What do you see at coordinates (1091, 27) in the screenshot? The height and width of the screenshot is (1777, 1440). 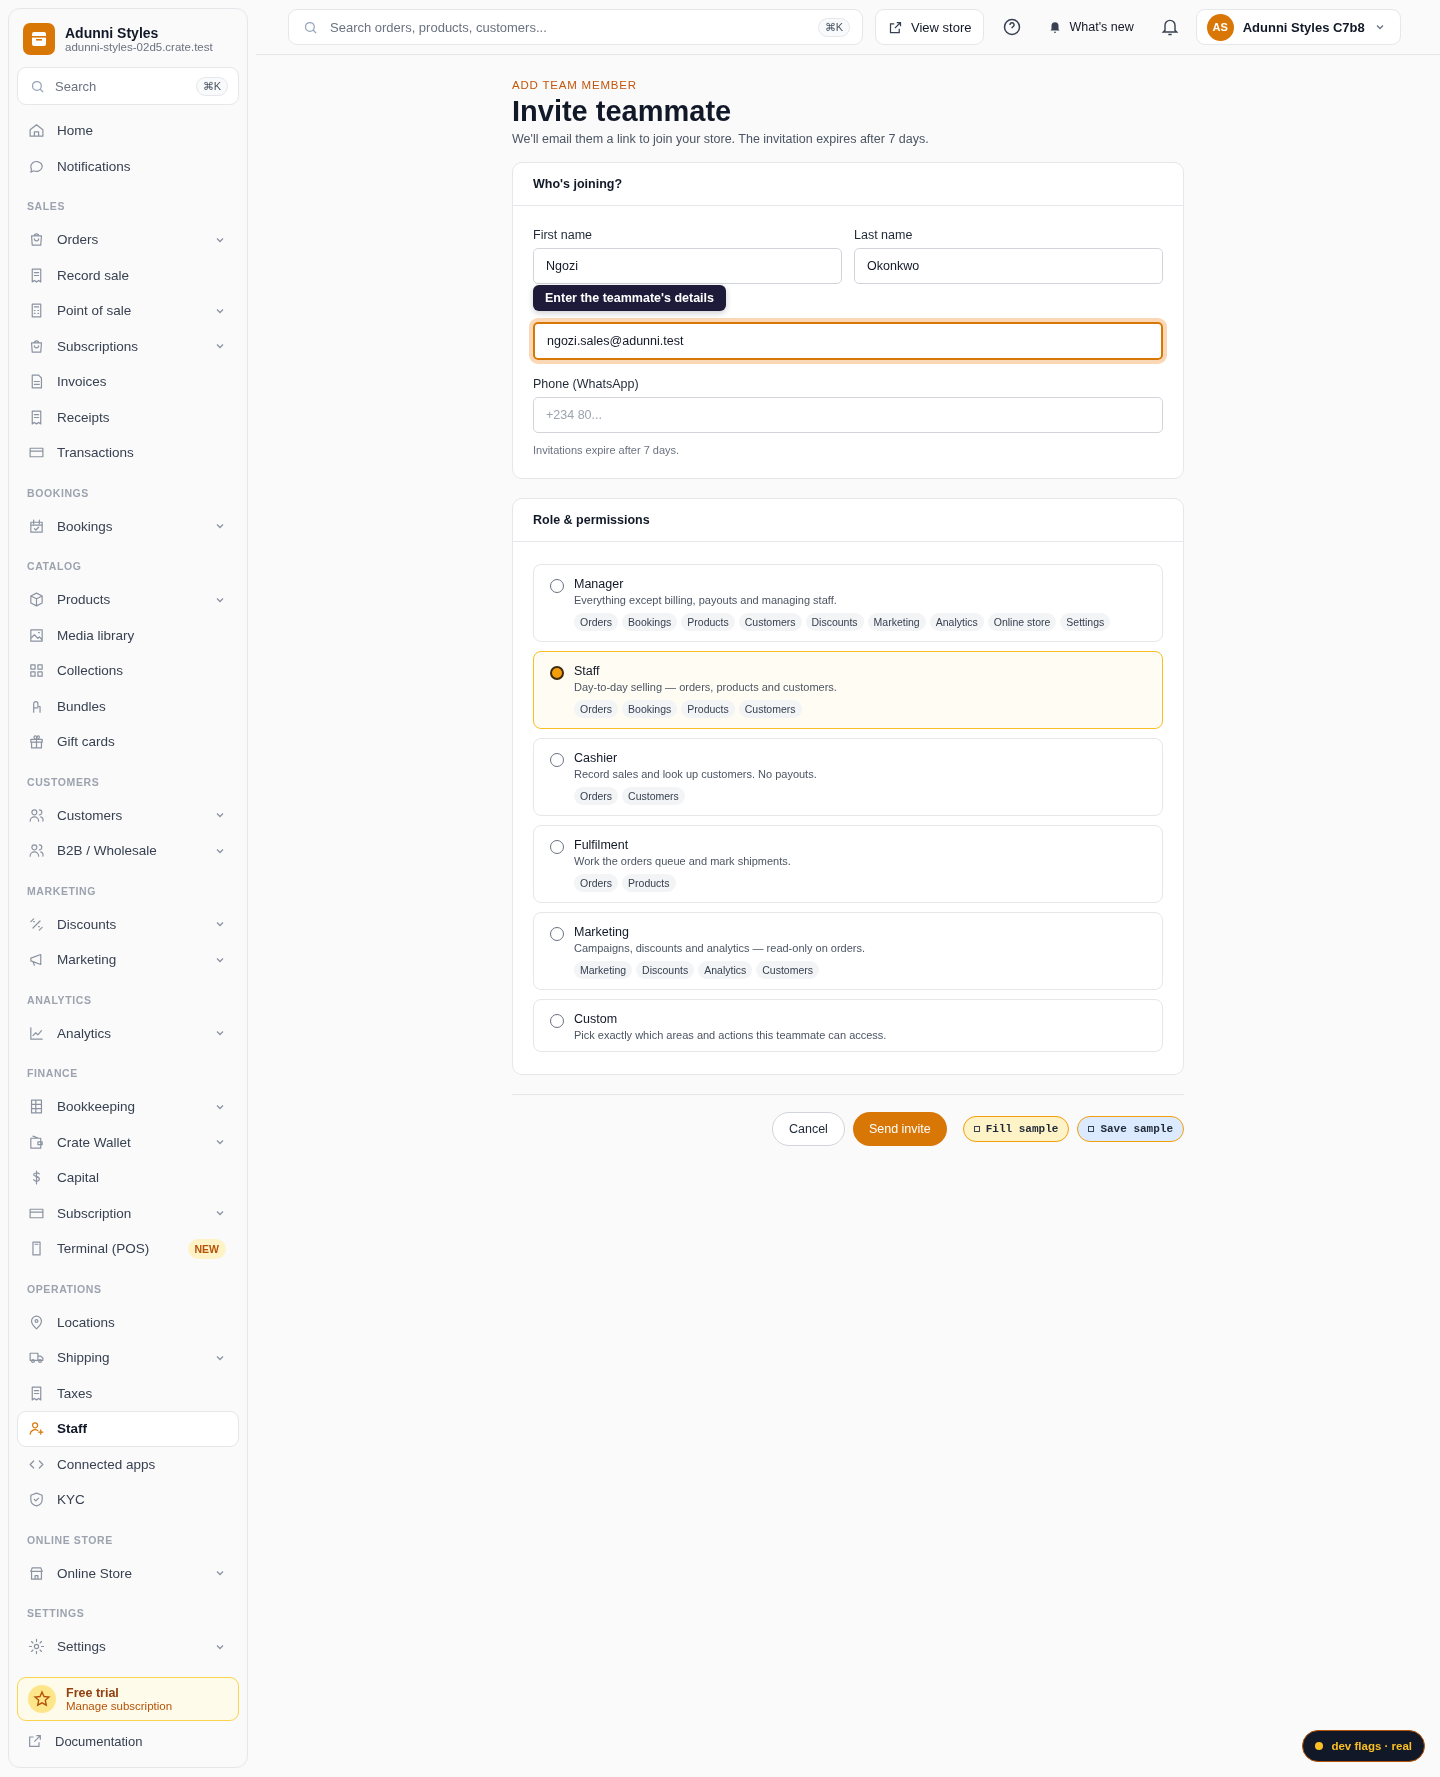 I see `whats-new-button: What's new` at bounding box center [1091, 27].